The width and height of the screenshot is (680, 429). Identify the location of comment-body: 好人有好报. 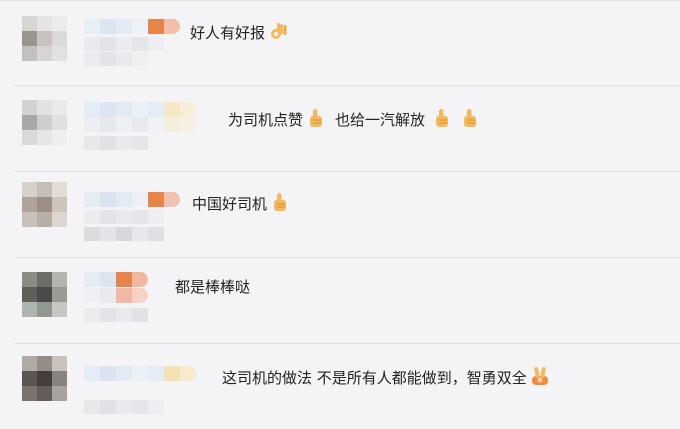
(228, 33).